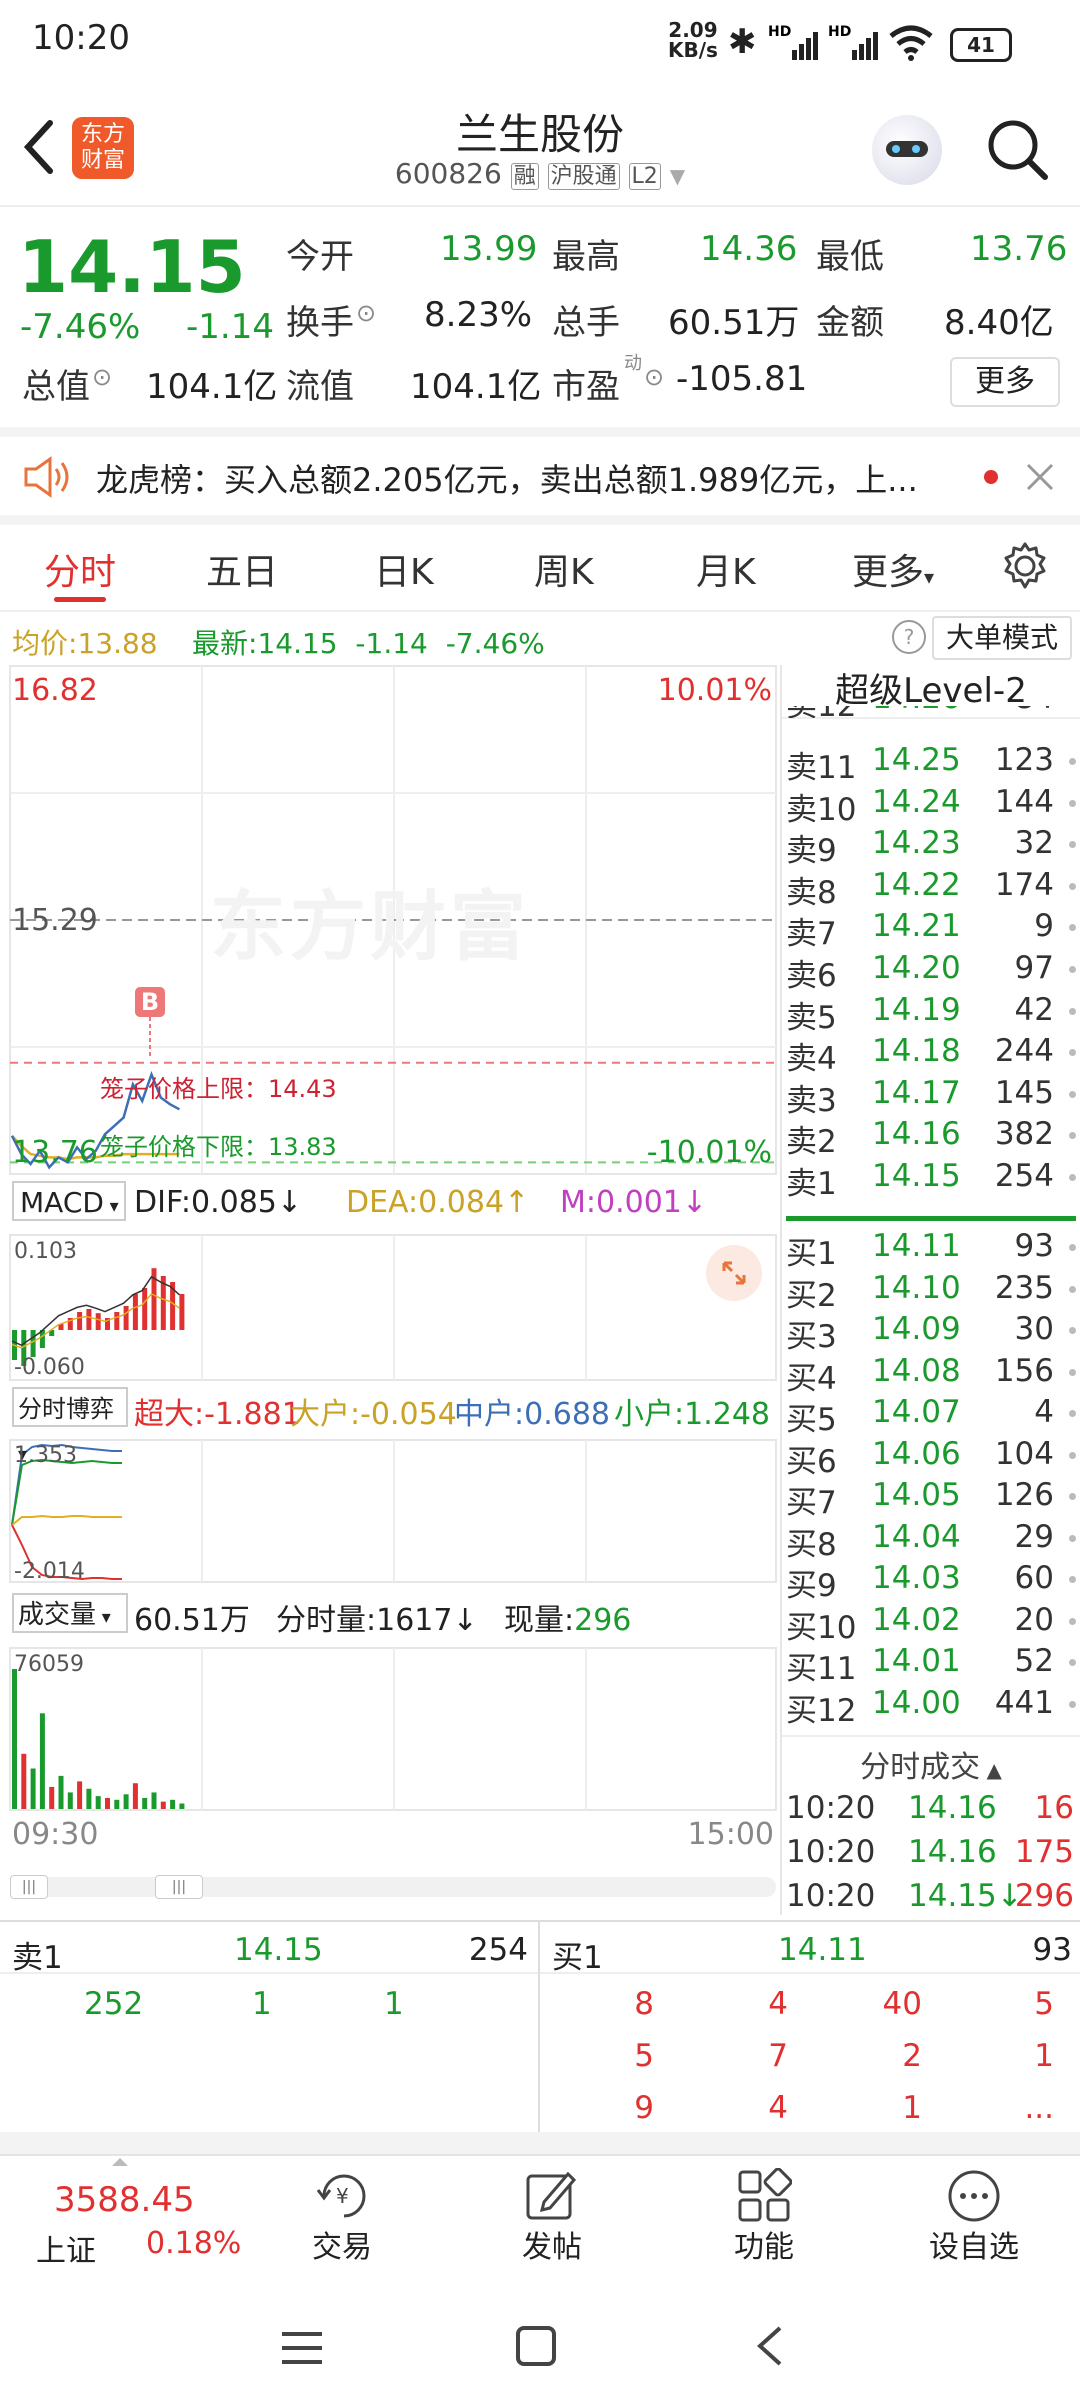 The width and height of the screenshot is (1080, 2400). Describe the element at coordinates (916, 968) in the screenshot. I see `sell-price: 14.20` at that location.